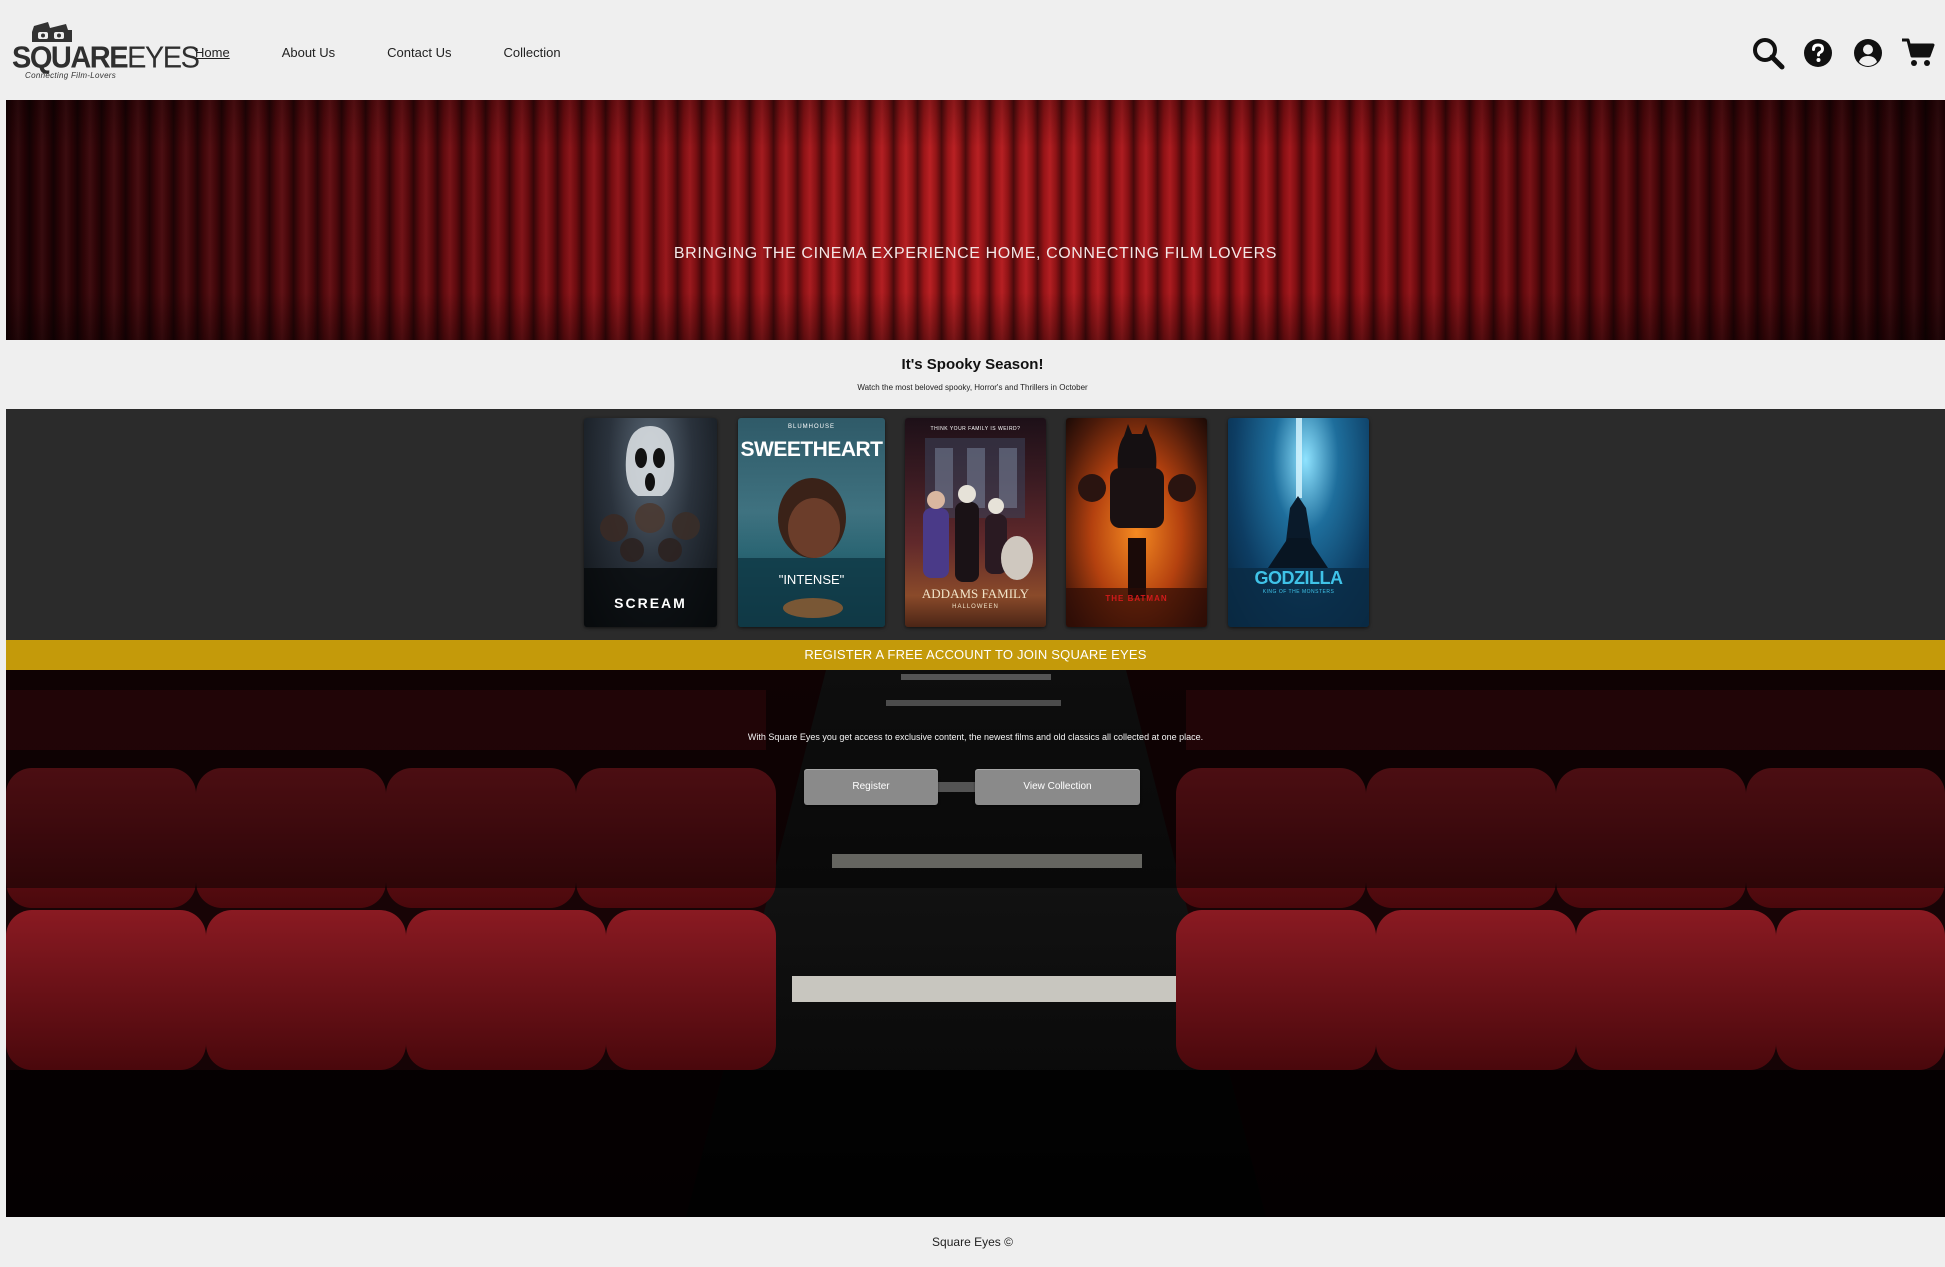  I want to click on main-nav: Home About Us Contact Us Collection, so click(404, 52).